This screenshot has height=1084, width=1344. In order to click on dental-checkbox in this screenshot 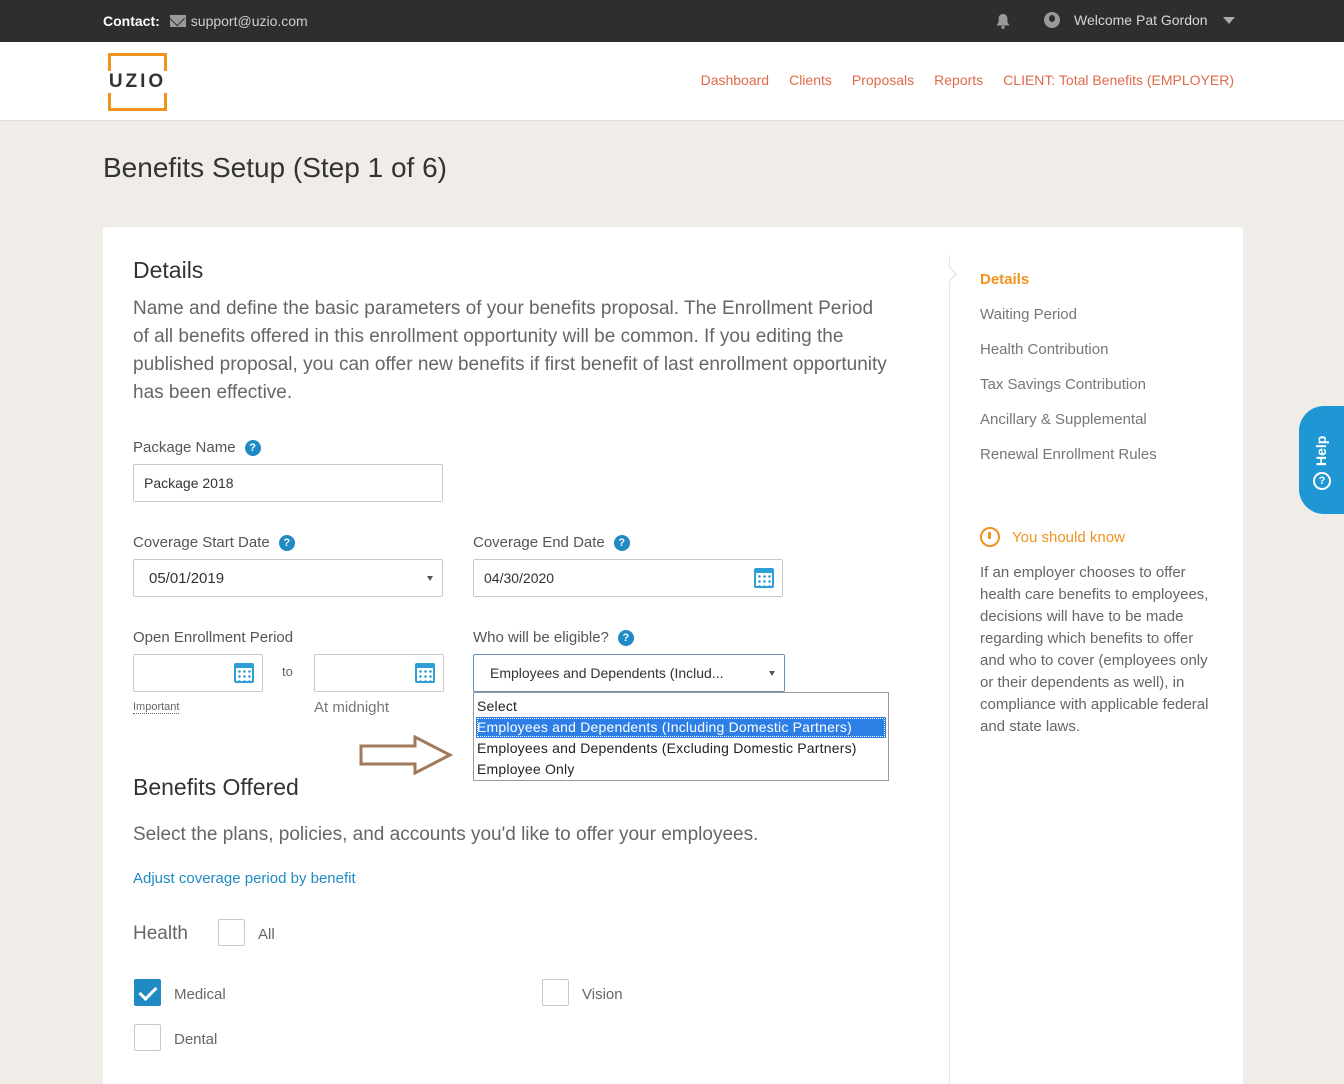, I will do `click(147, 1037)`.